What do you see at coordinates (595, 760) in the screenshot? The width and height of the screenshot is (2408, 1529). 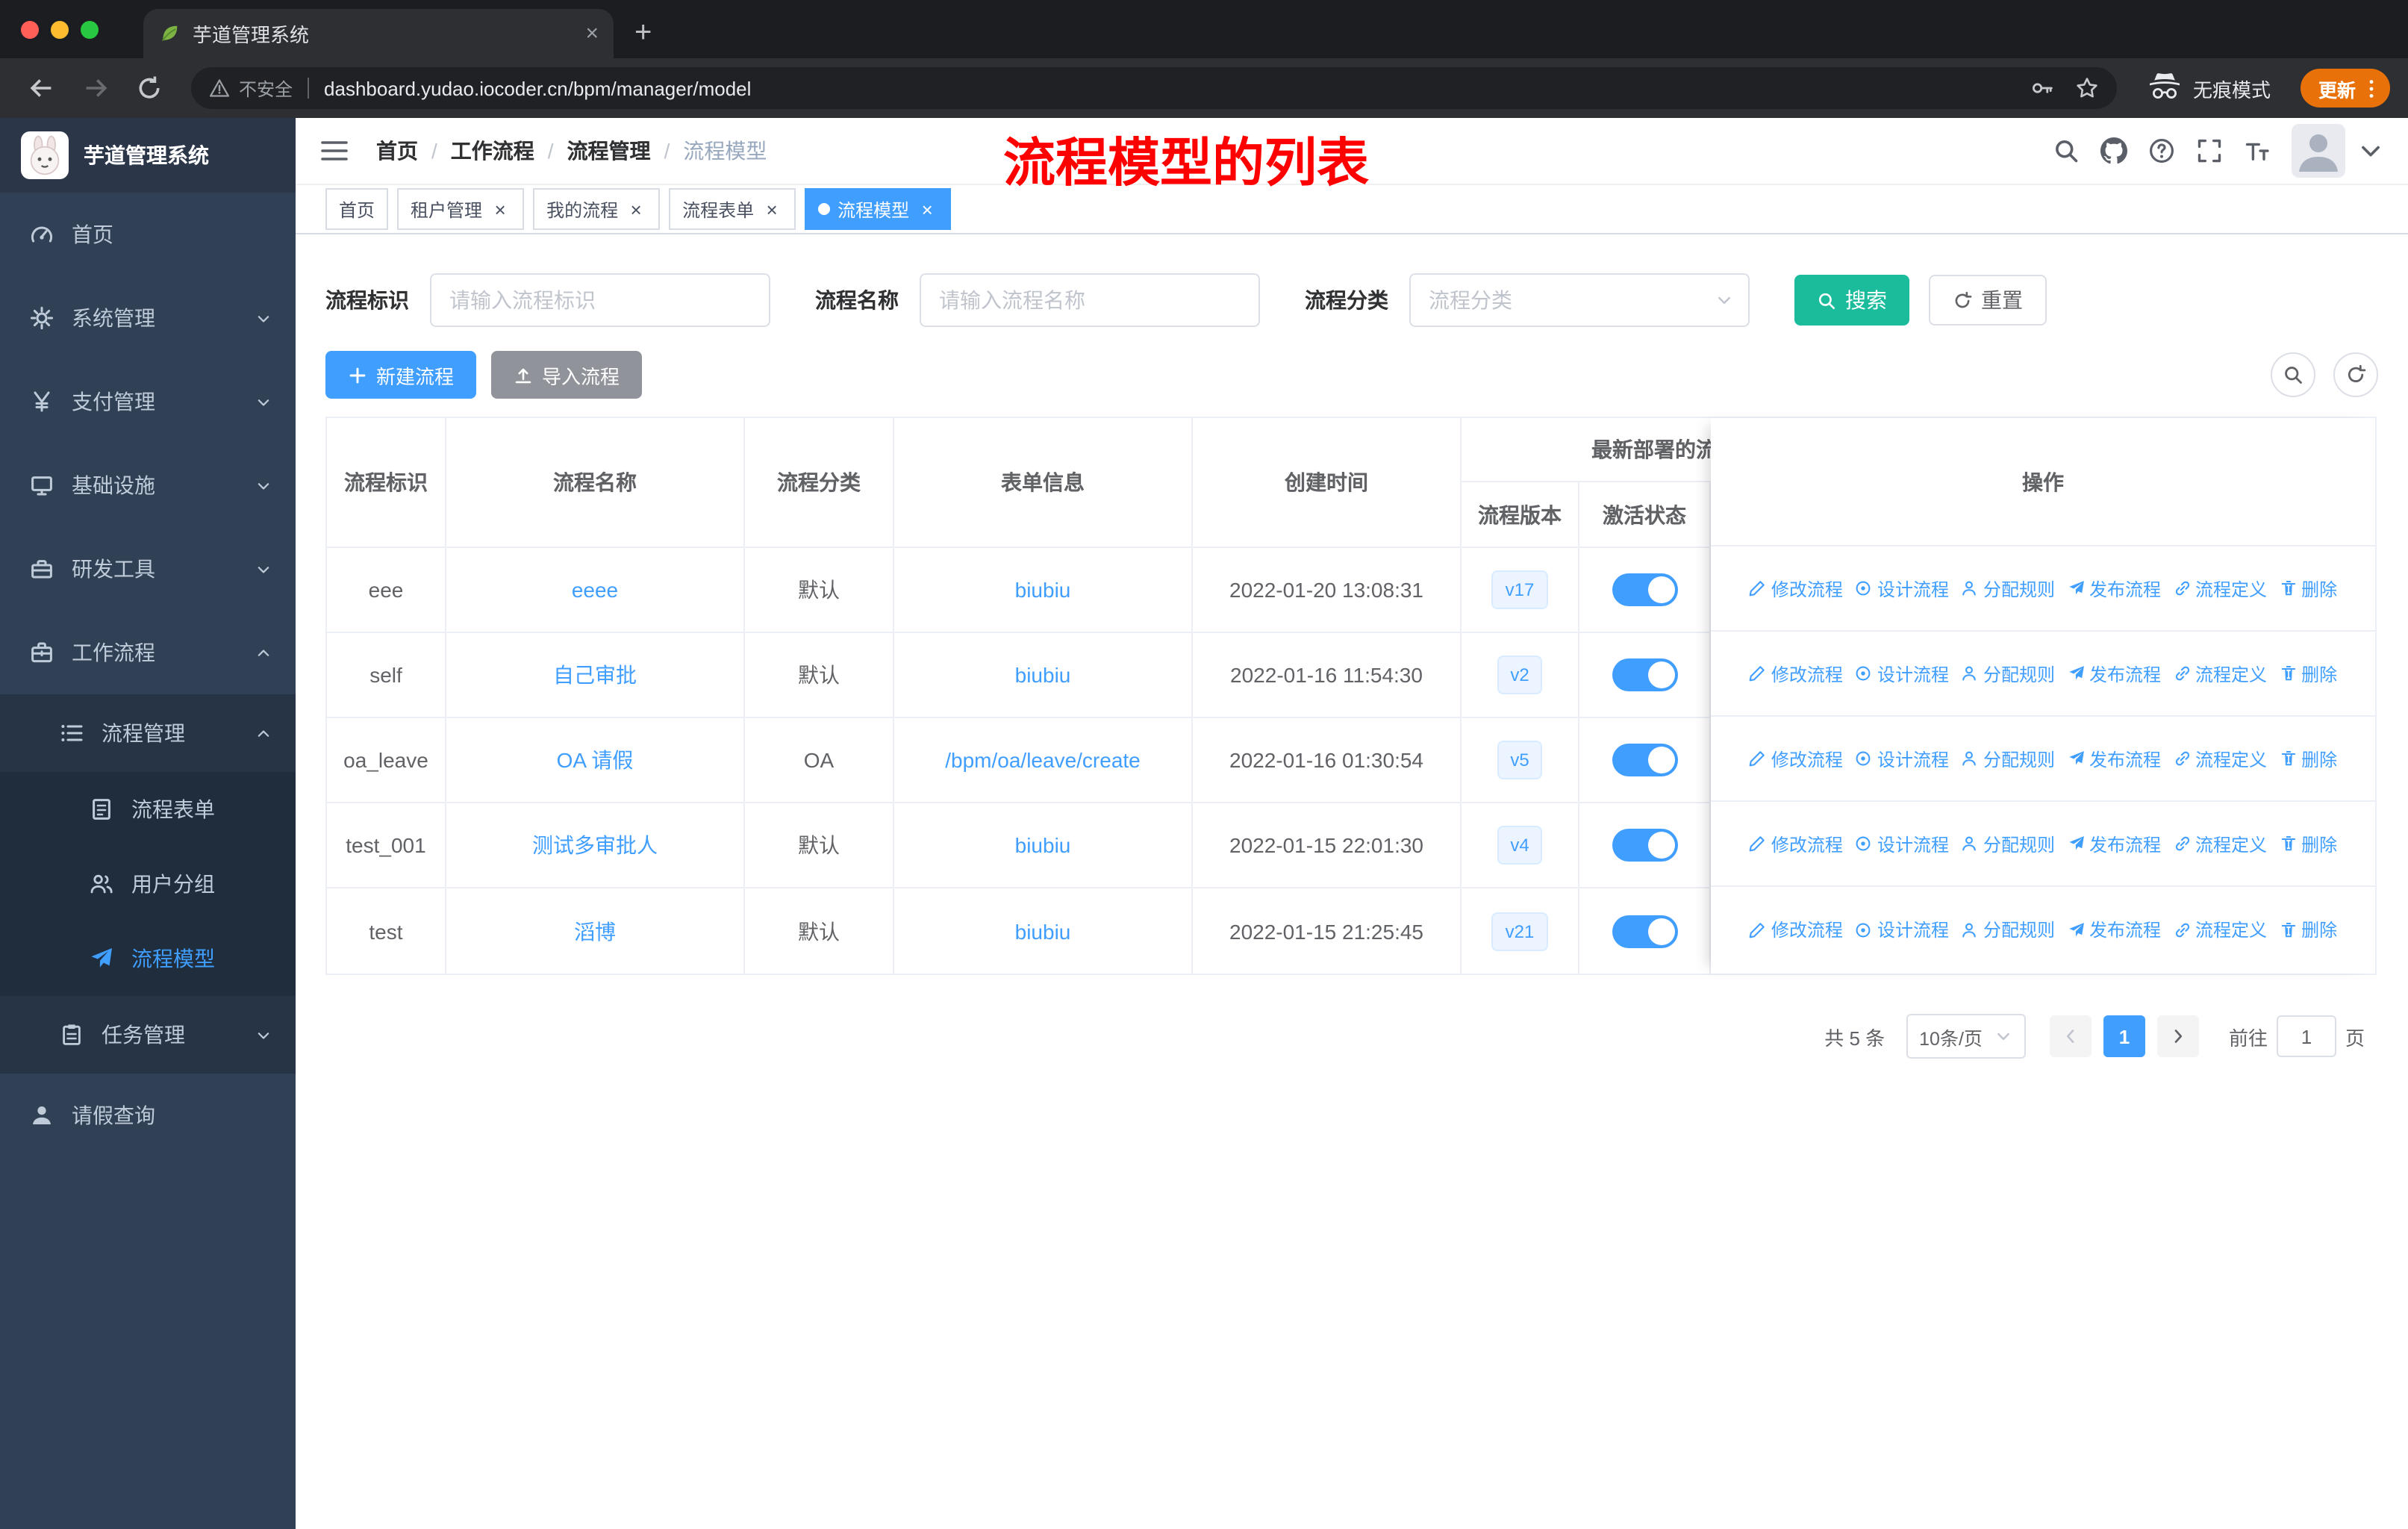 I see `process-name-link: OA 请假` at bounding box center [595, 760].